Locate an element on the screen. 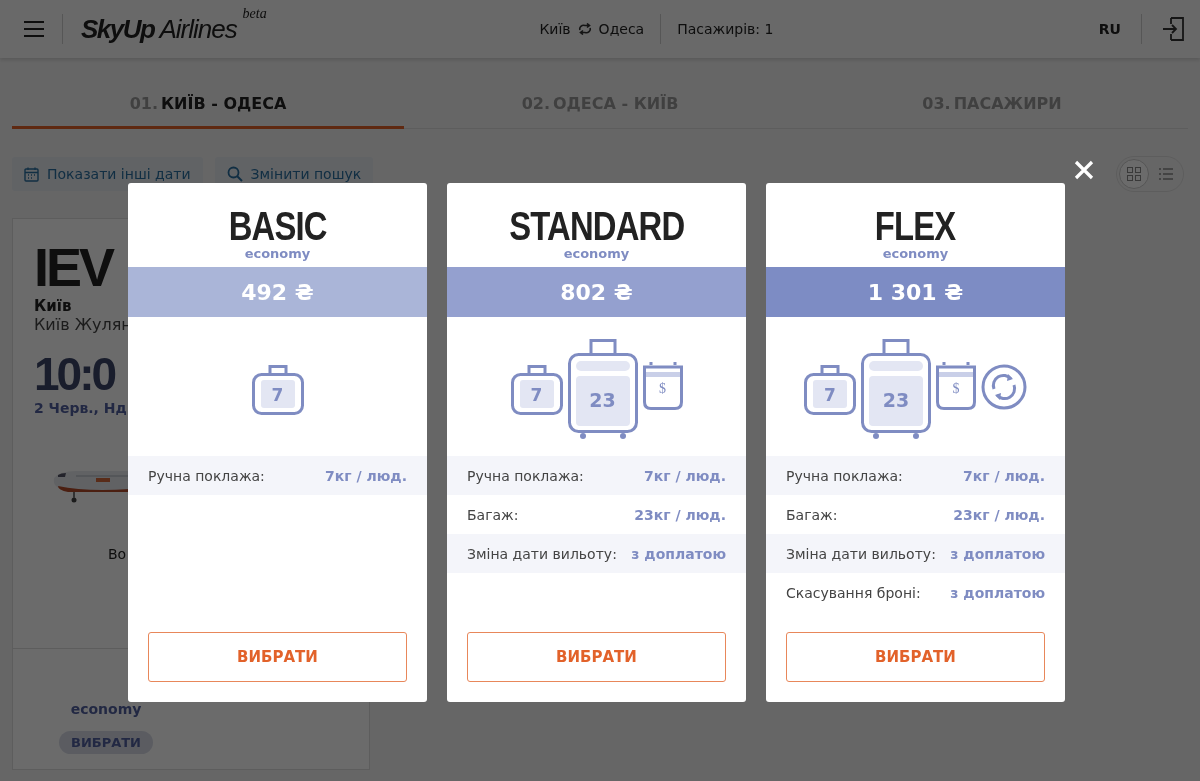  login-icon is located at coordinates (1173, 29).